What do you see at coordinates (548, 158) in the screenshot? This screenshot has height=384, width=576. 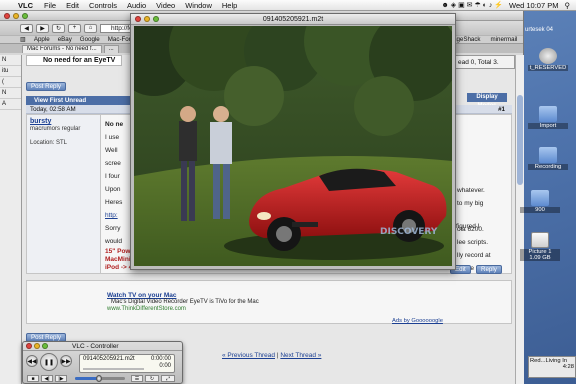 I see `folder-icon: Recording` at bounding box center [548, 158].